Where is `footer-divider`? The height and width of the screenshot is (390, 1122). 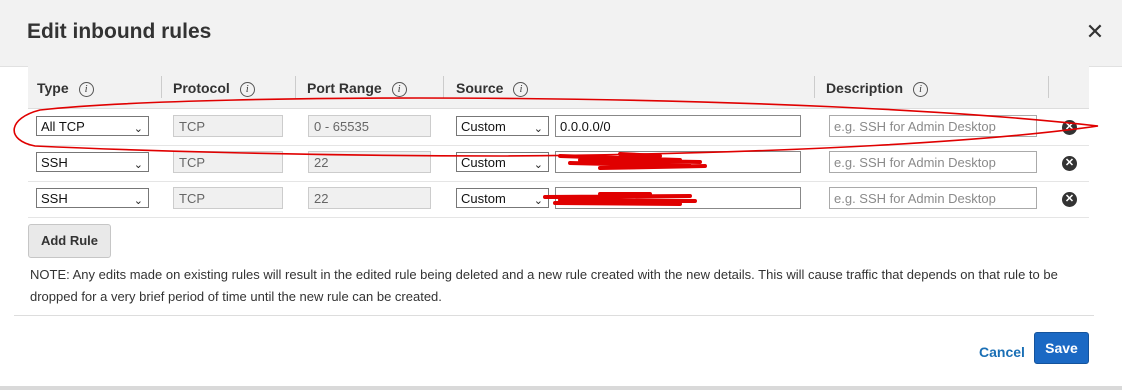 footer-divider is located at coordinates (554, 315).